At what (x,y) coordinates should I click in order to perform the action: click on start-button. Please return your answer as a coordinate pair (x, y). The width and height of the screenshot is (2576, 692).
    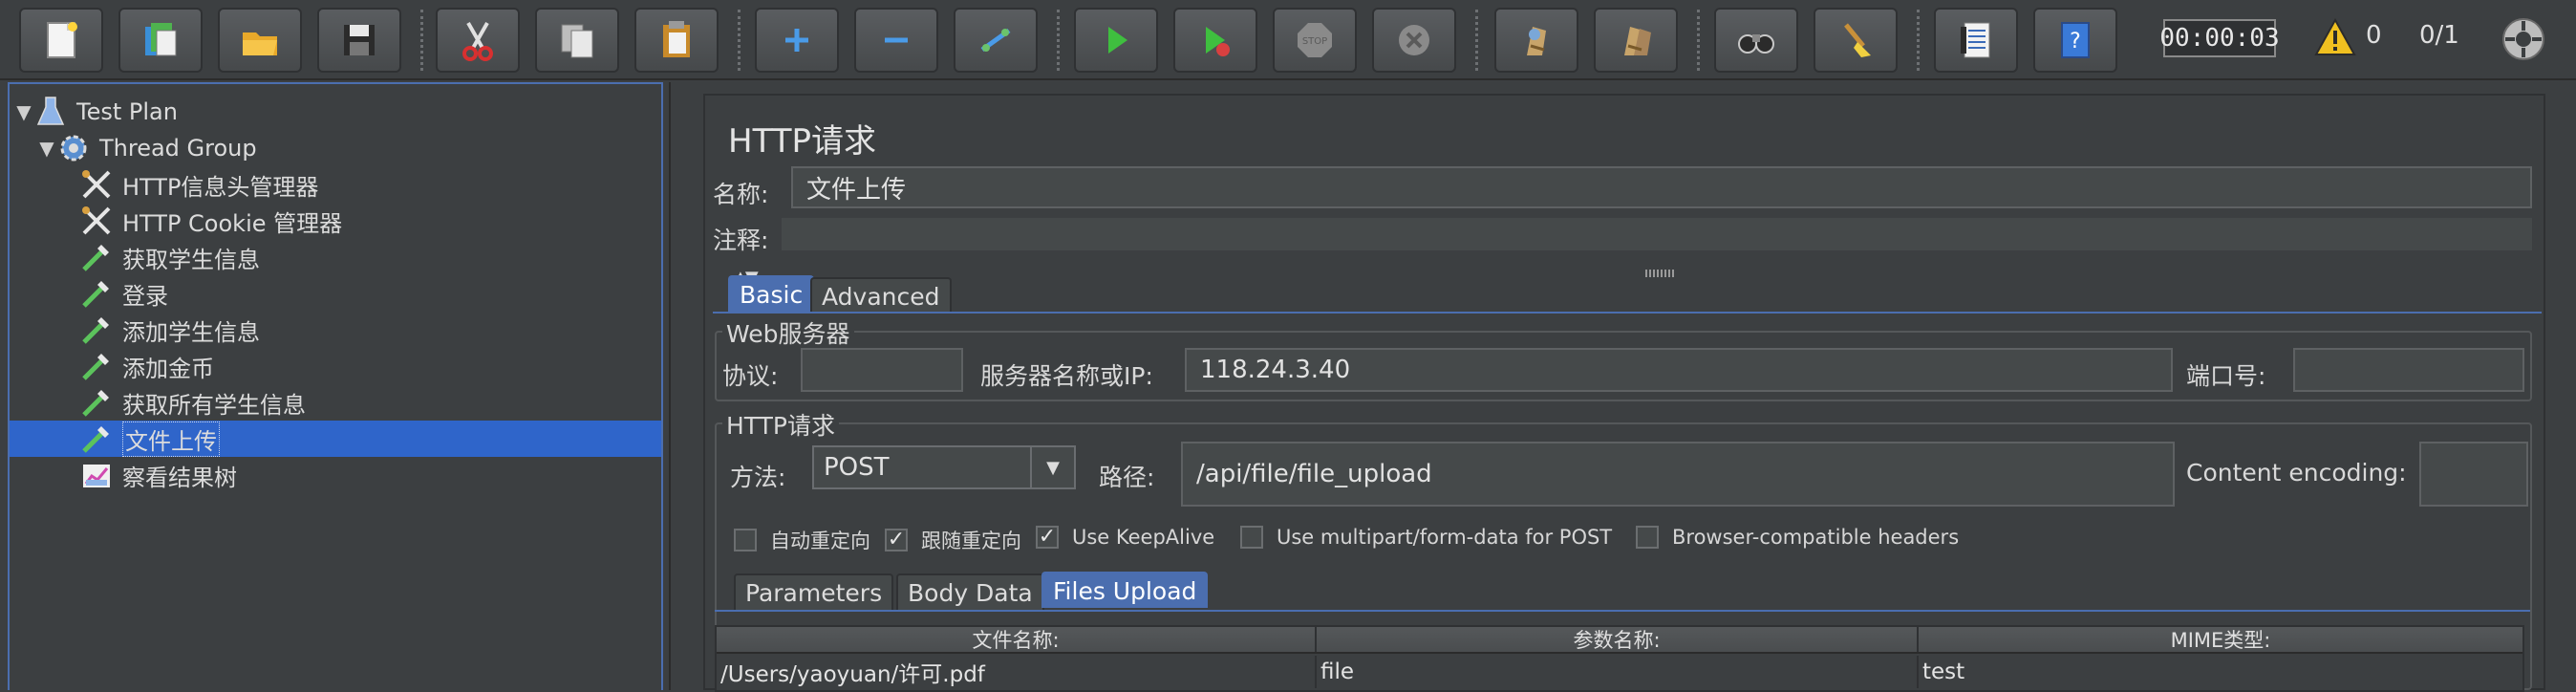
    Looking at the image, I should click on (1116, 40).